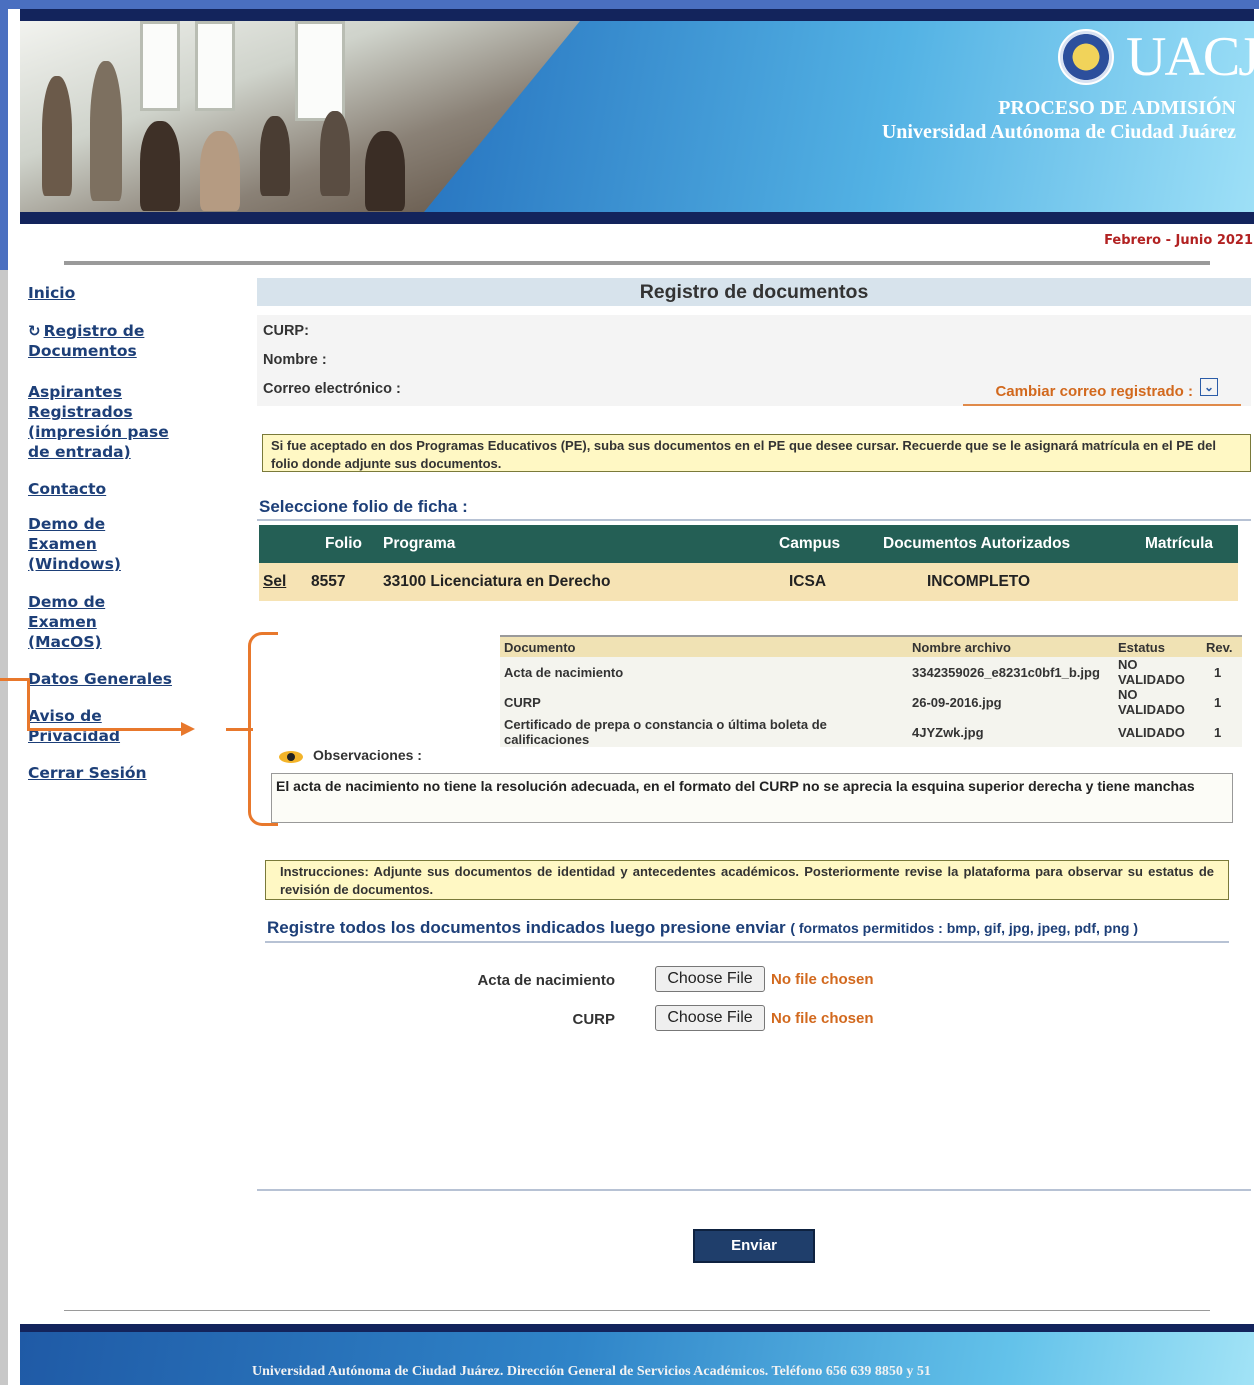  Describe the element at coordinates (291, 757) in the screenshot. I see `eye-icon` at that location.